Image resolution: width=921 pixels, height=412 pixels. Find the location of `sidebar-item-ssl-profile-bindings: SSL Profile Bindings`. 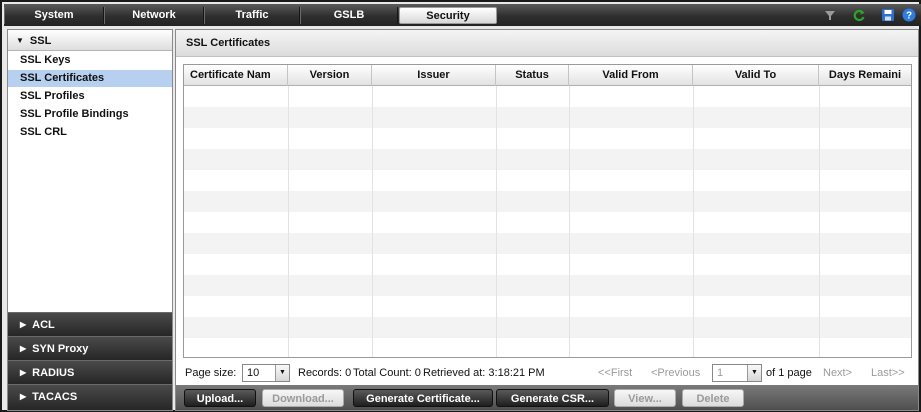

sidebar-item-ssl-profile-bindings: SSL Profile Bindings is located at coordinates (90, 114).